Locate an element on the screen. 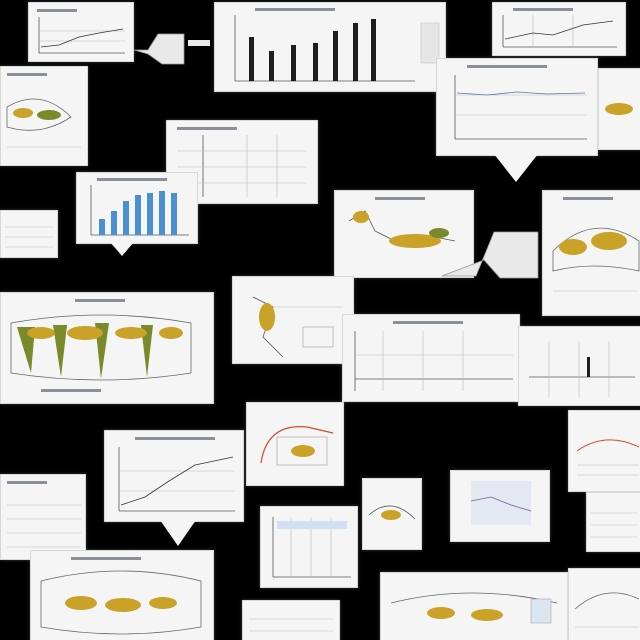 This screenshot has width=640, height=640. figure-thumbnail-blue-bar-chart is located at coordinates (137, 208).